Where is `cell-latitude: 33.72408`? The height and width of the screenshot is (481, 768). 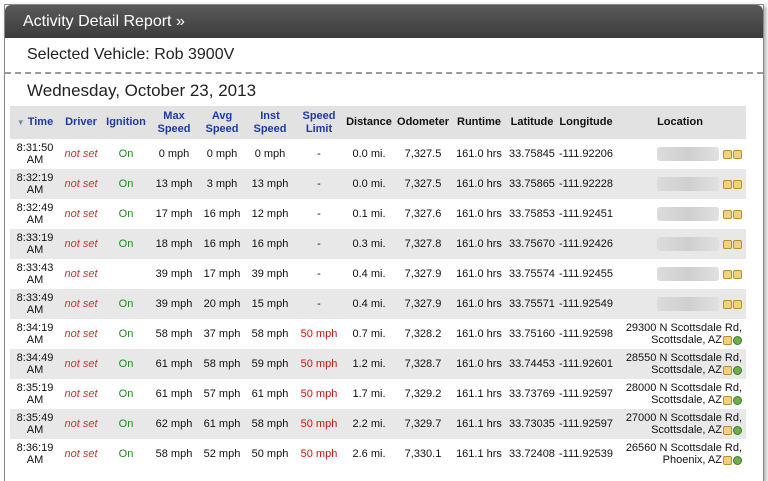 cell-latitude: 33.72408 is located at coordinates (532, 454).